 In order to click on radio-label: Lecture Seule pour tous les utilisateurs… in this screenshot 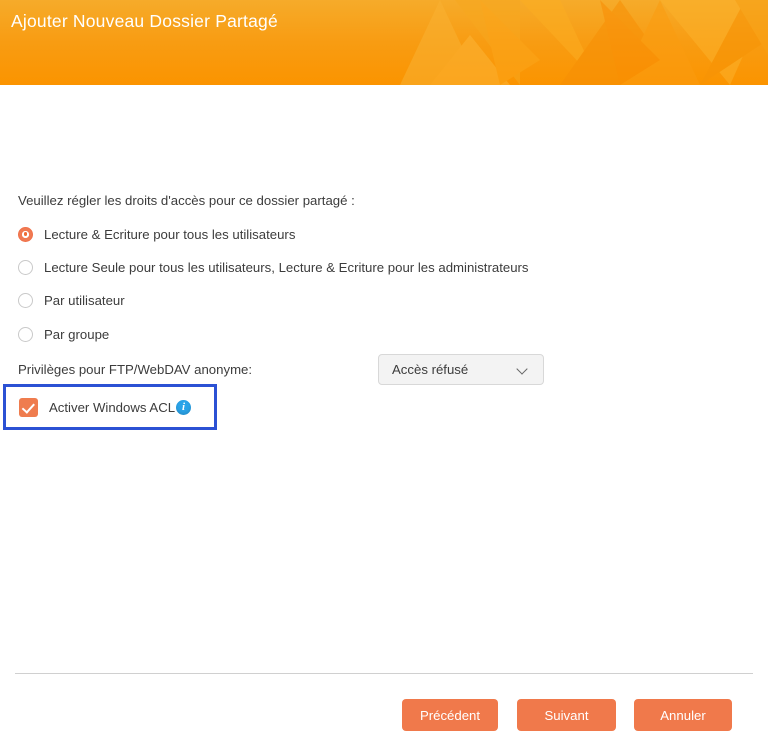, I will do `click(286, 267)`.